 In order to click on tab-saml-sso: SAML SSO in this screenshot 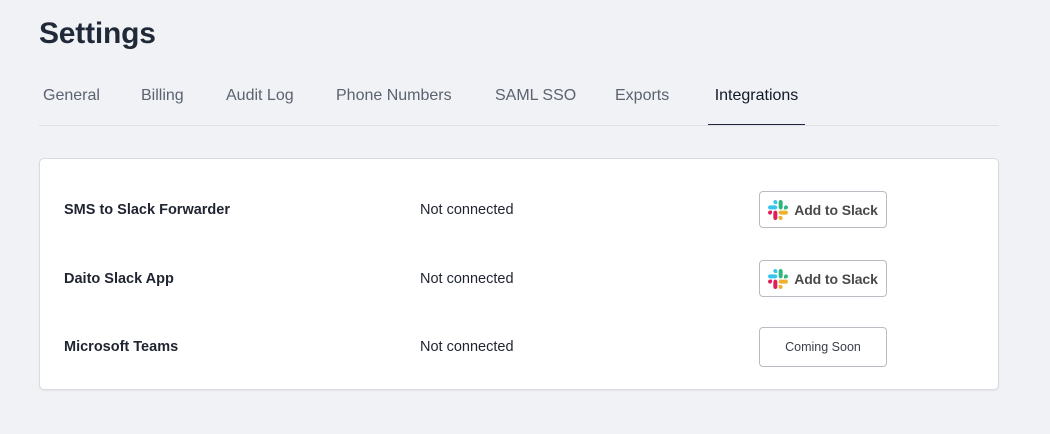, I will do `click(538, 100)`.